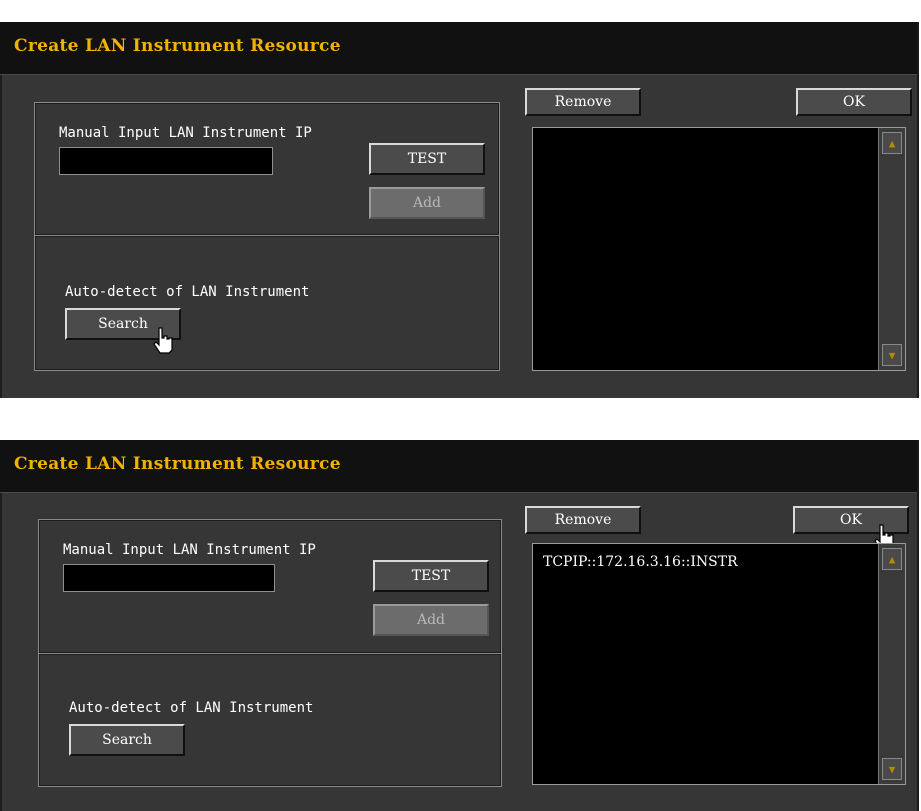 The height and width of the screenshot is (811, 921). Describe the element at coordinates (854, 102) in the screenshot. I see `ok-button: OK` at that location.